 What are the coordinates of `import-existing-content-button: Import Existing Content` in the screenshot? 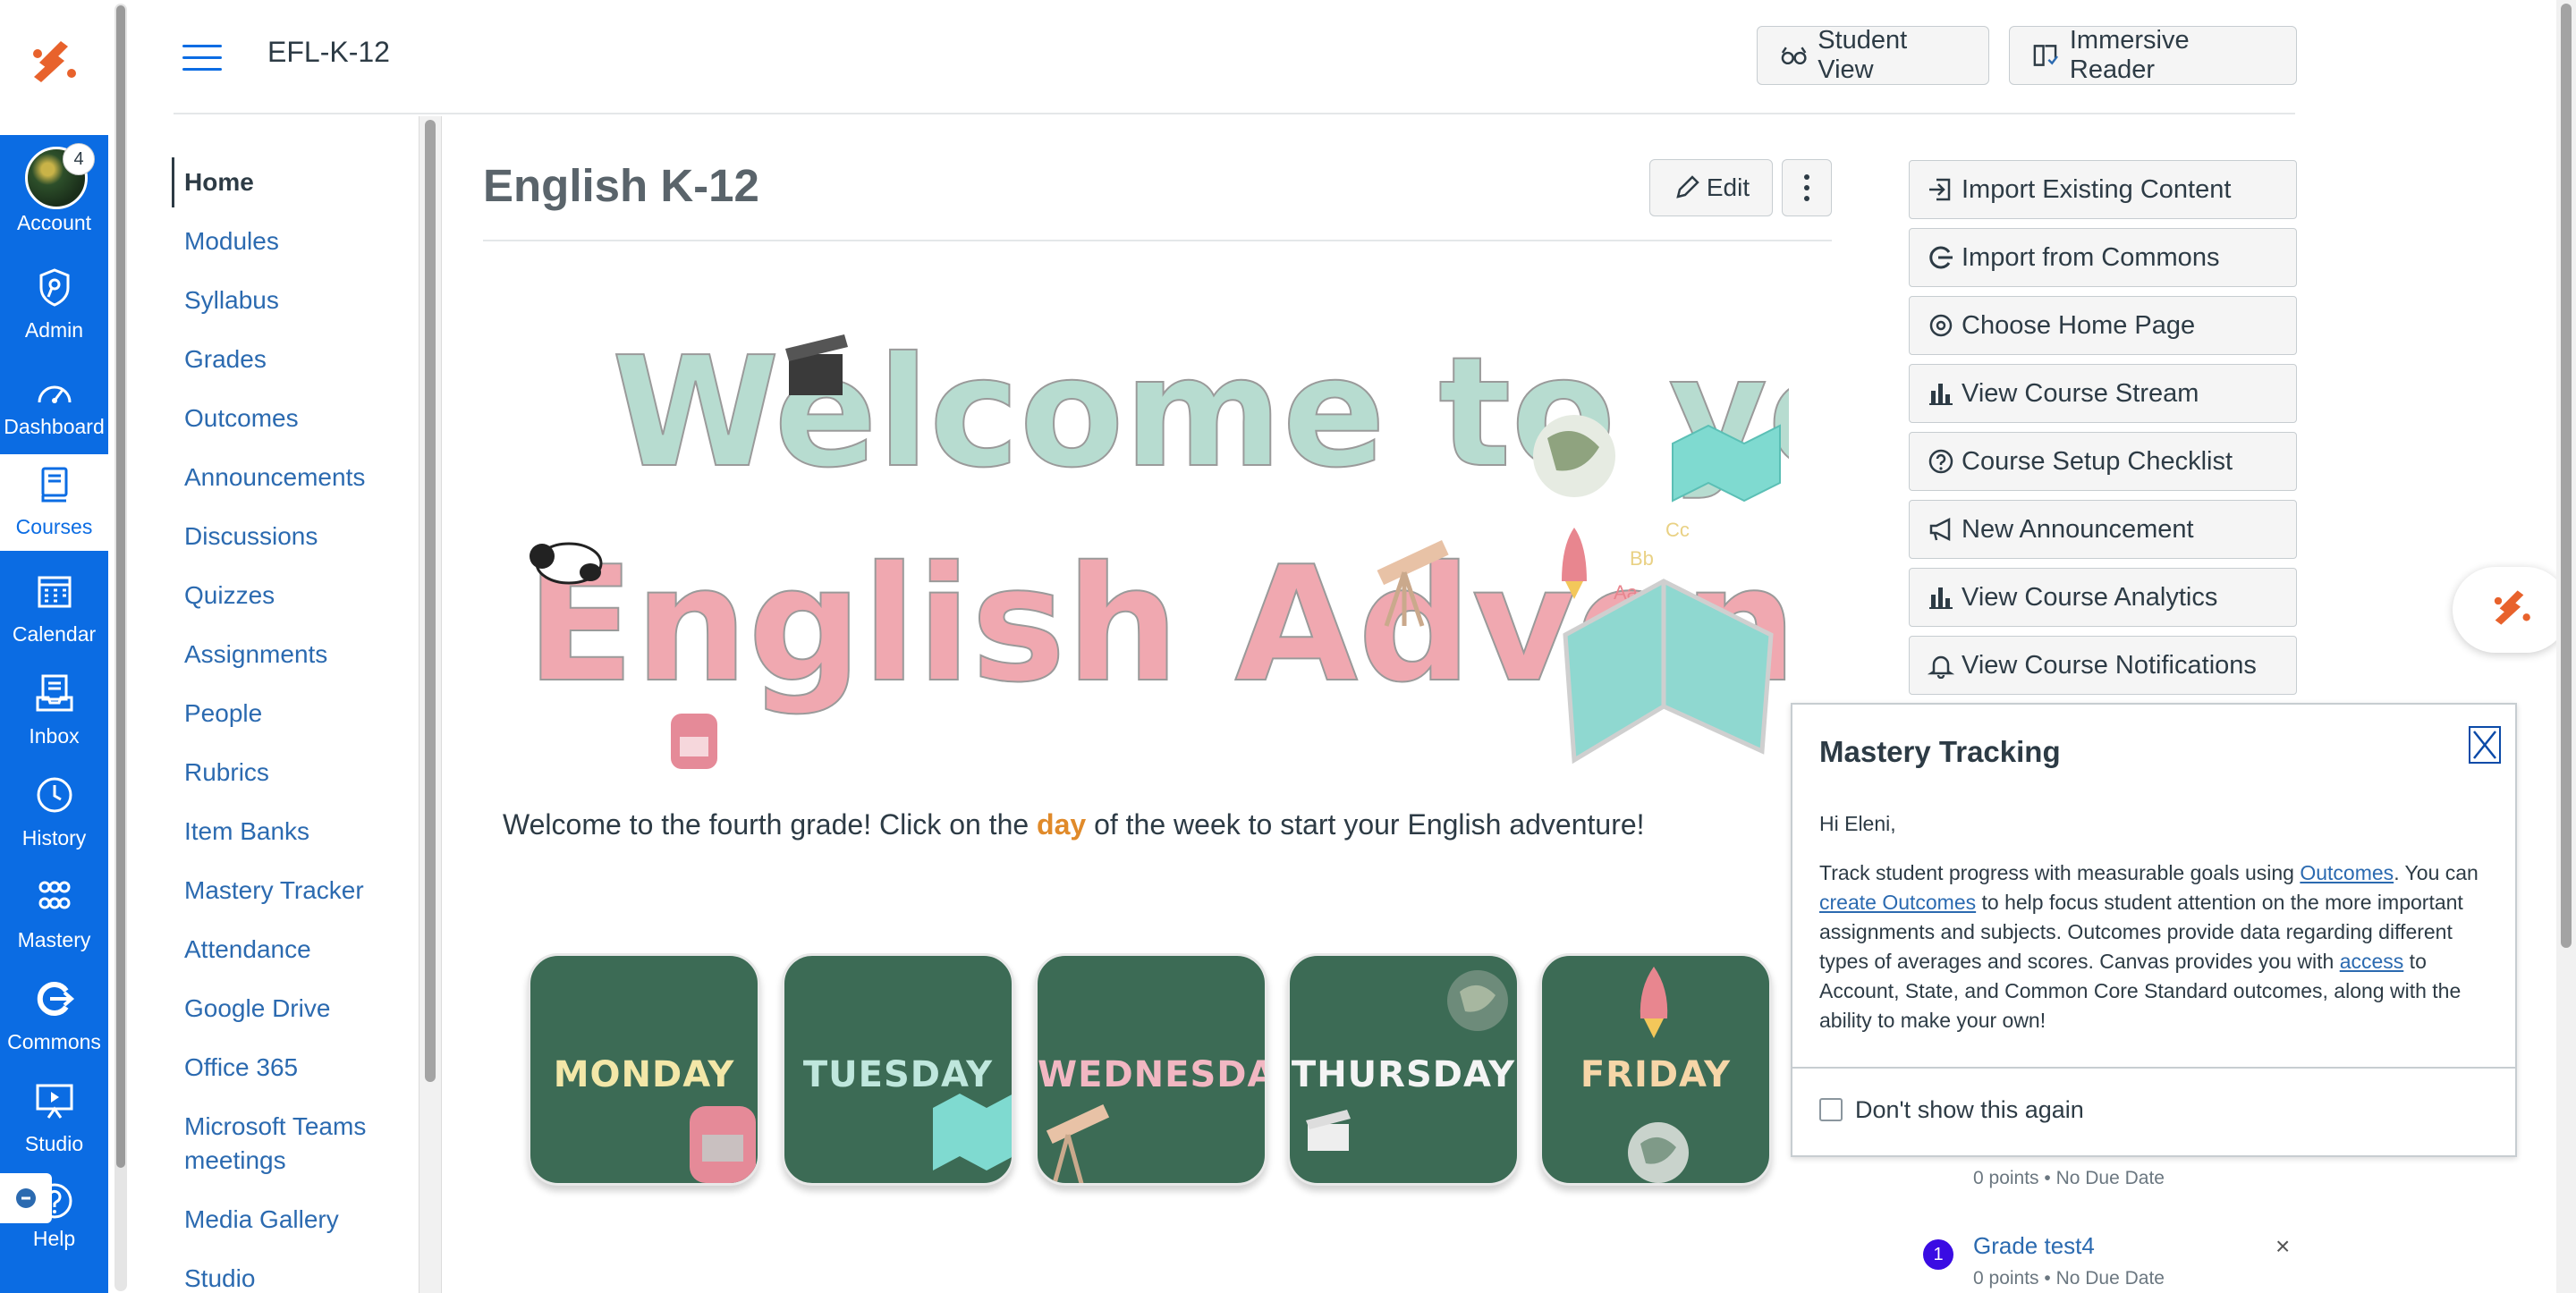 It's located at (2103, 190).